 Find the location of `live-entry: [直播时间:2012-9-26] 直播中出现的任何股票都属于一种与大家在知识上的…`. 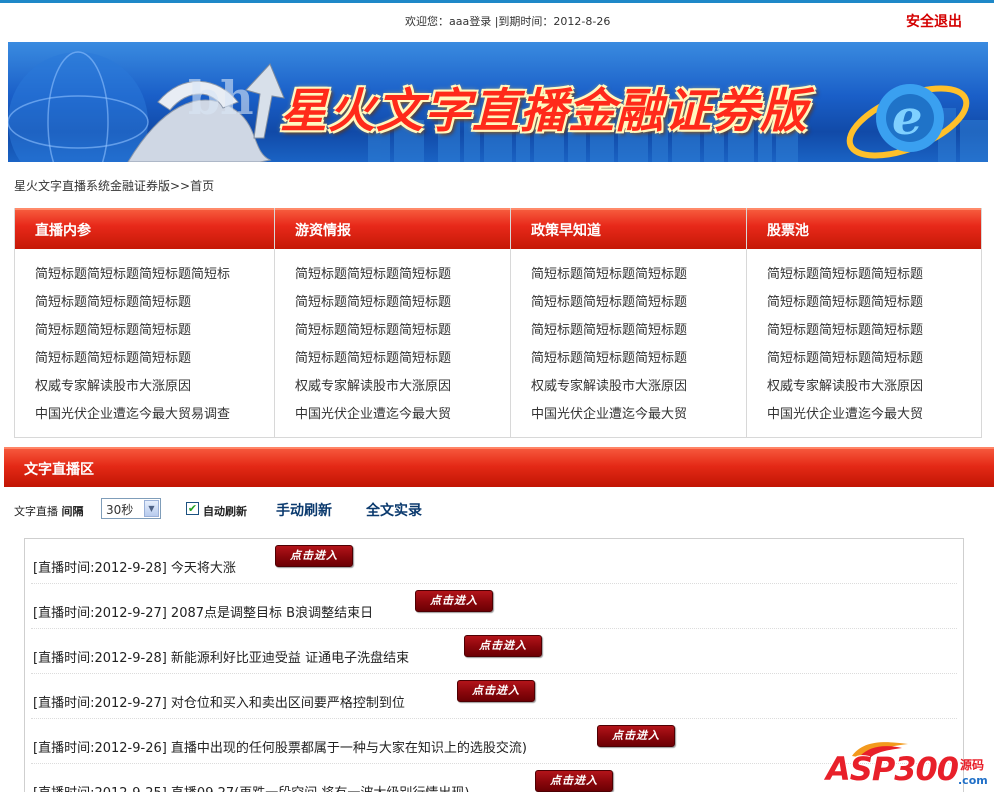

live-entry: [直播时间:2012-9-26] 直播中出现的任何股票都属于一种与大家在知识上的… is located at coordinates (494, 741).